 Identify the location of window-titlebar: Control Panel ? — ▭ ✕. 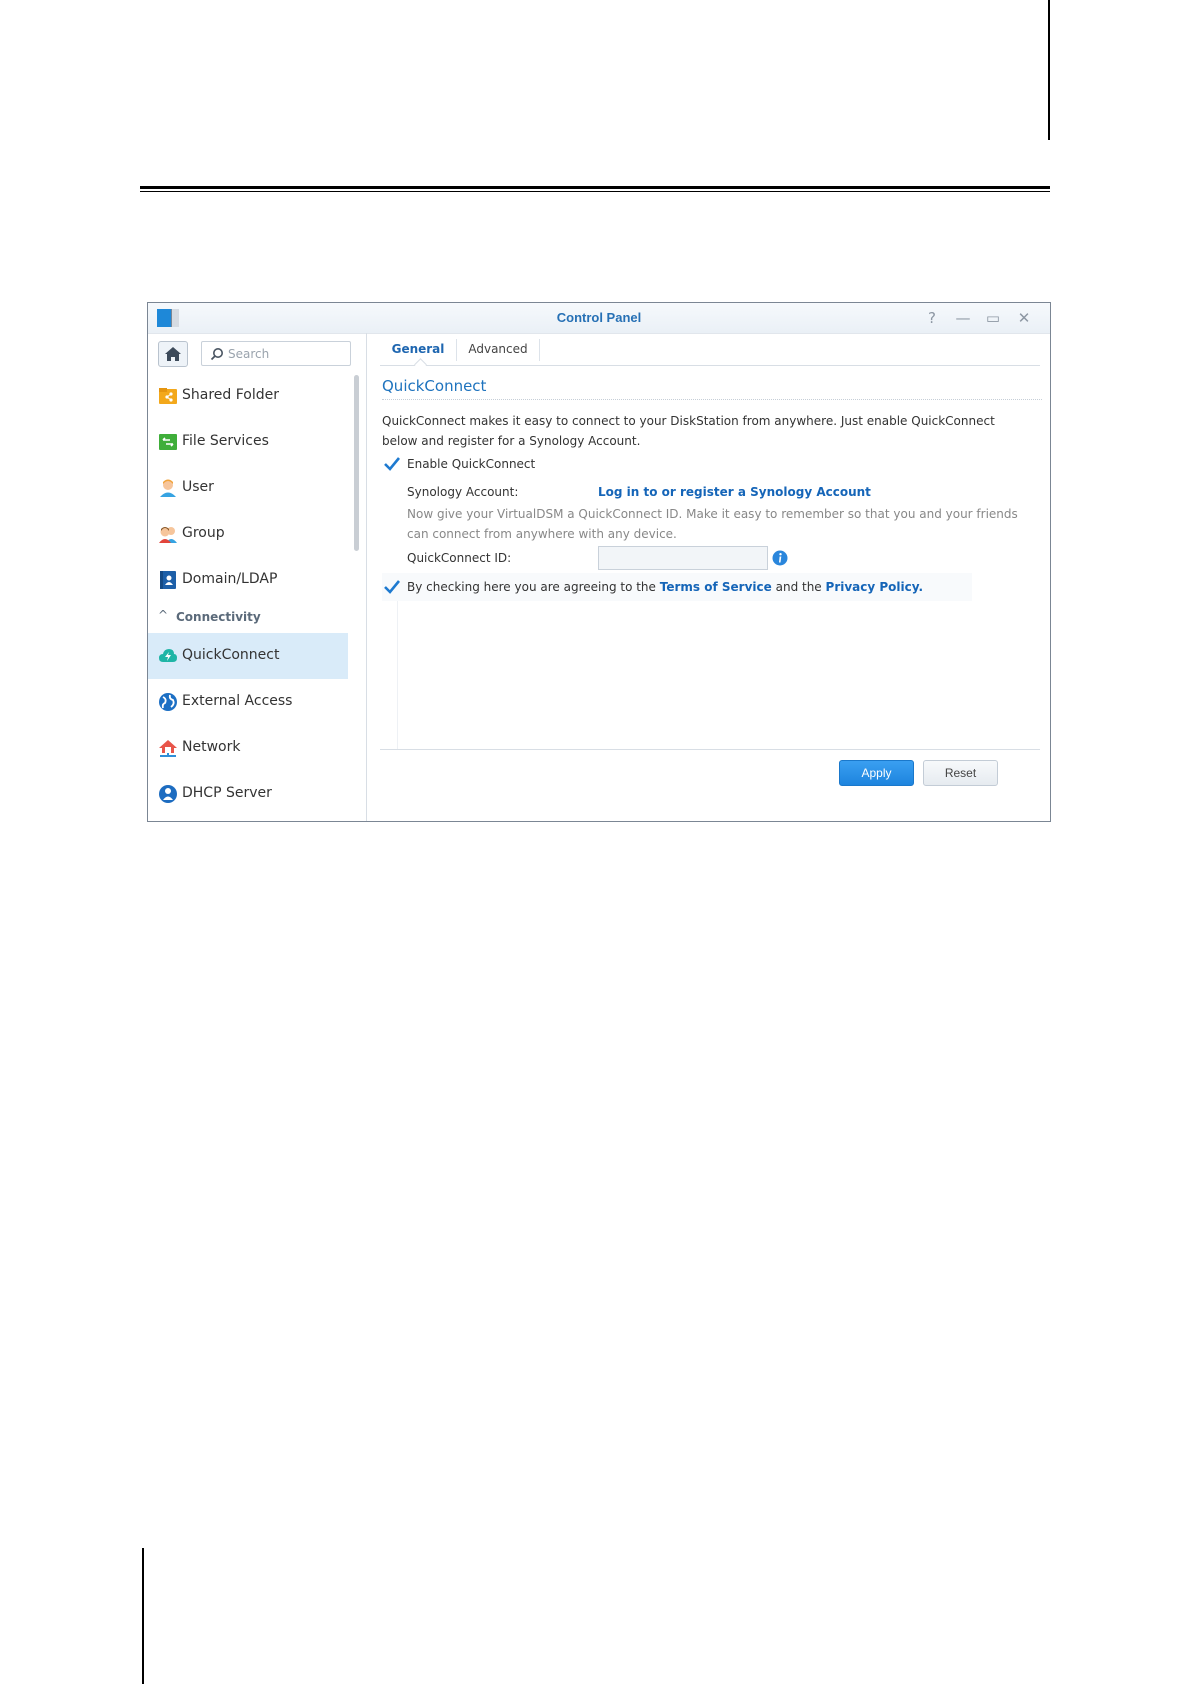
(599, 318).